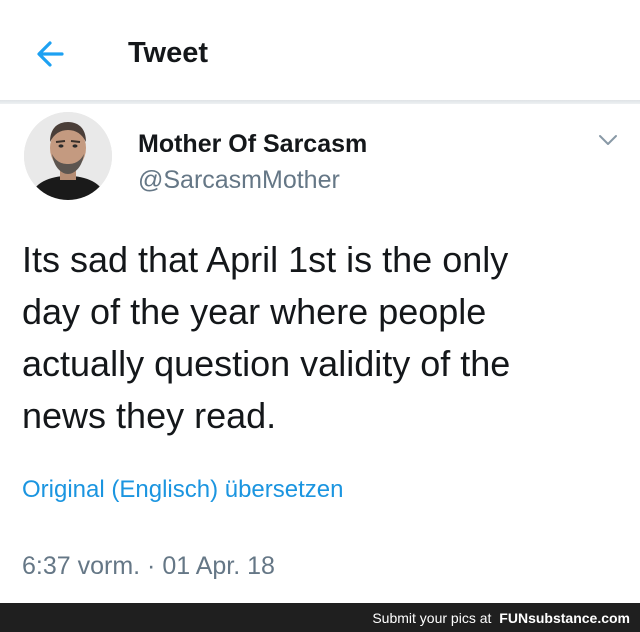  I want to click on footer-text: Submit your pics at FUNsubstance.com, so click(501, 618).